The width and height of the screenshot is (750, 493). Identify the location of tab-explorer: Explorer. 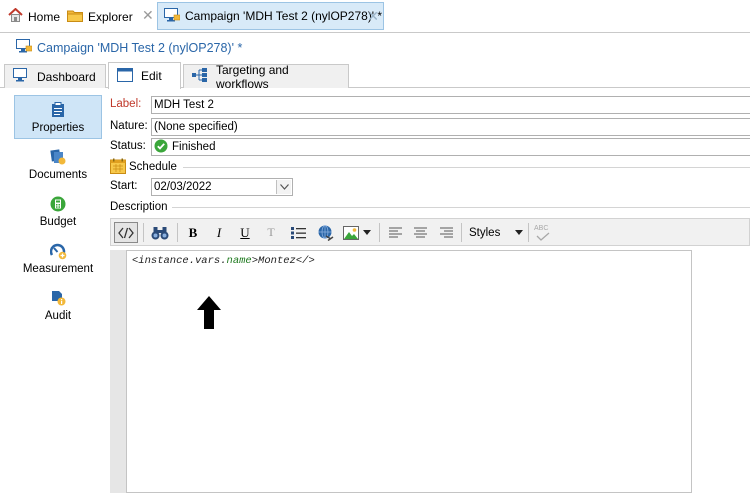
(100, 16).